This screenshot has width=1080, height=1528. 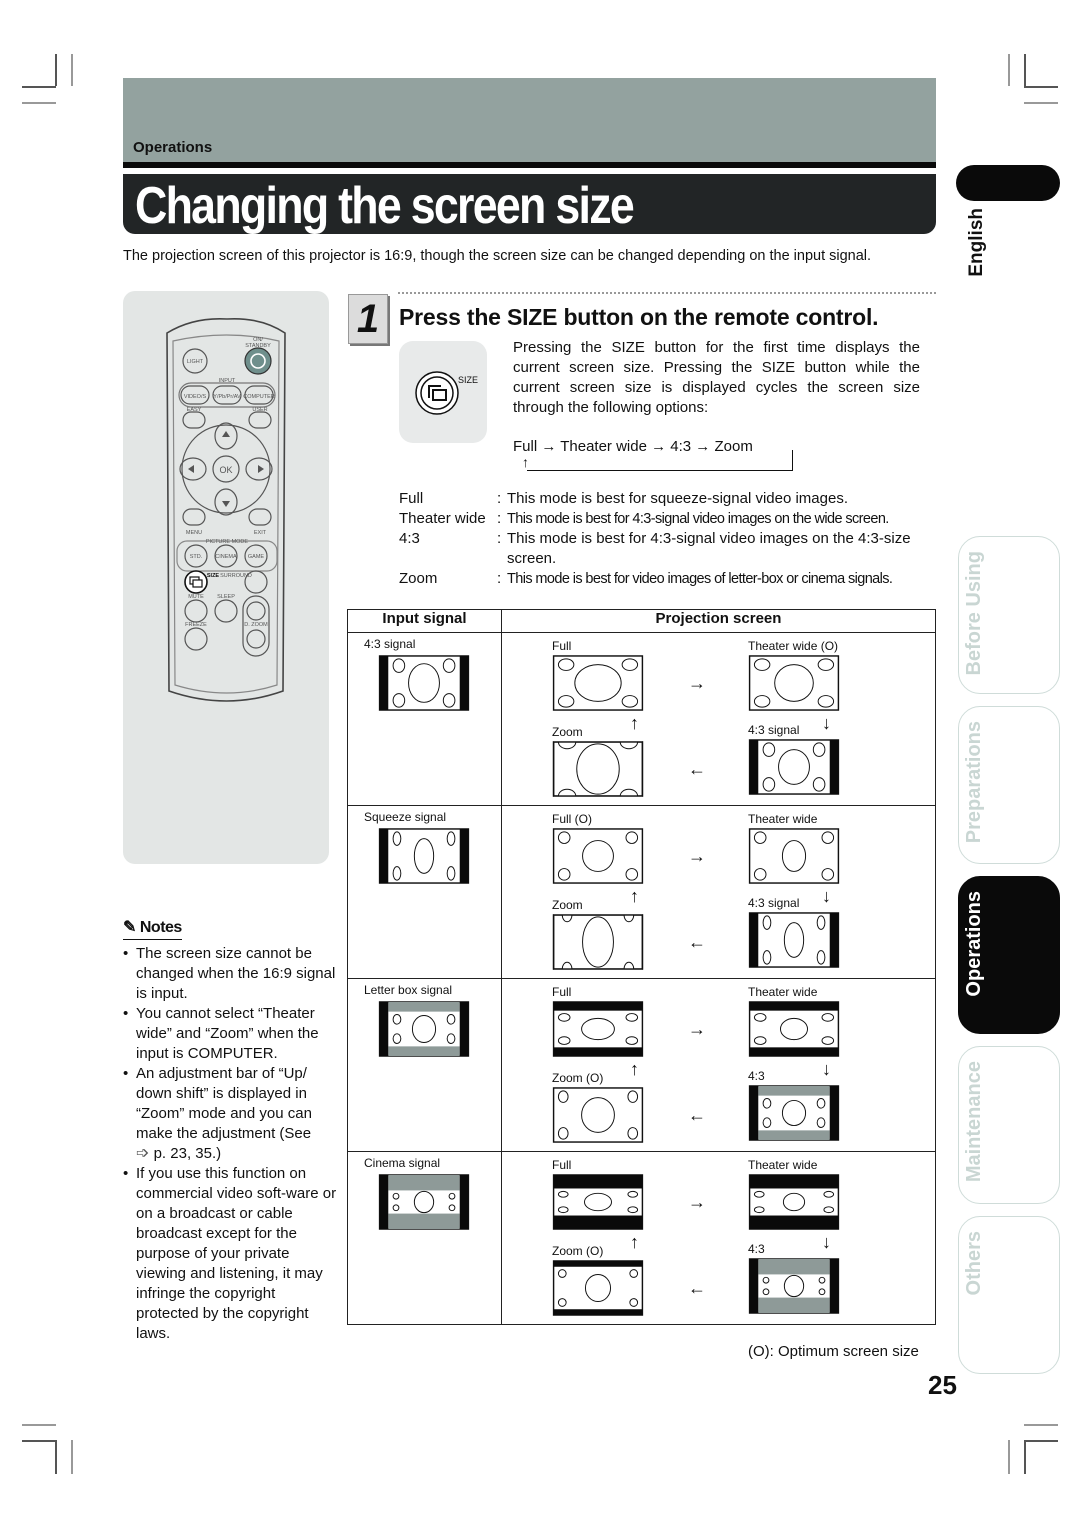 What do you see at coordinates (660, 460) in the screenshot?
I see `cycle-loop-line` at bounding box center [660, 460].